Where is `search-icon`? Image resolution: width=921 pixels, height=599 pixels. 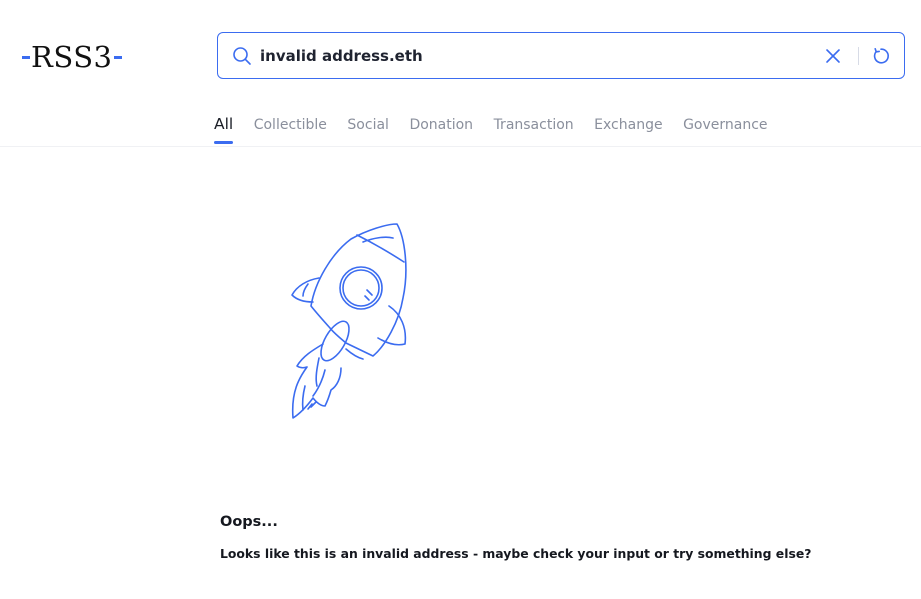 search-icon is located at coordinates (242, 56).